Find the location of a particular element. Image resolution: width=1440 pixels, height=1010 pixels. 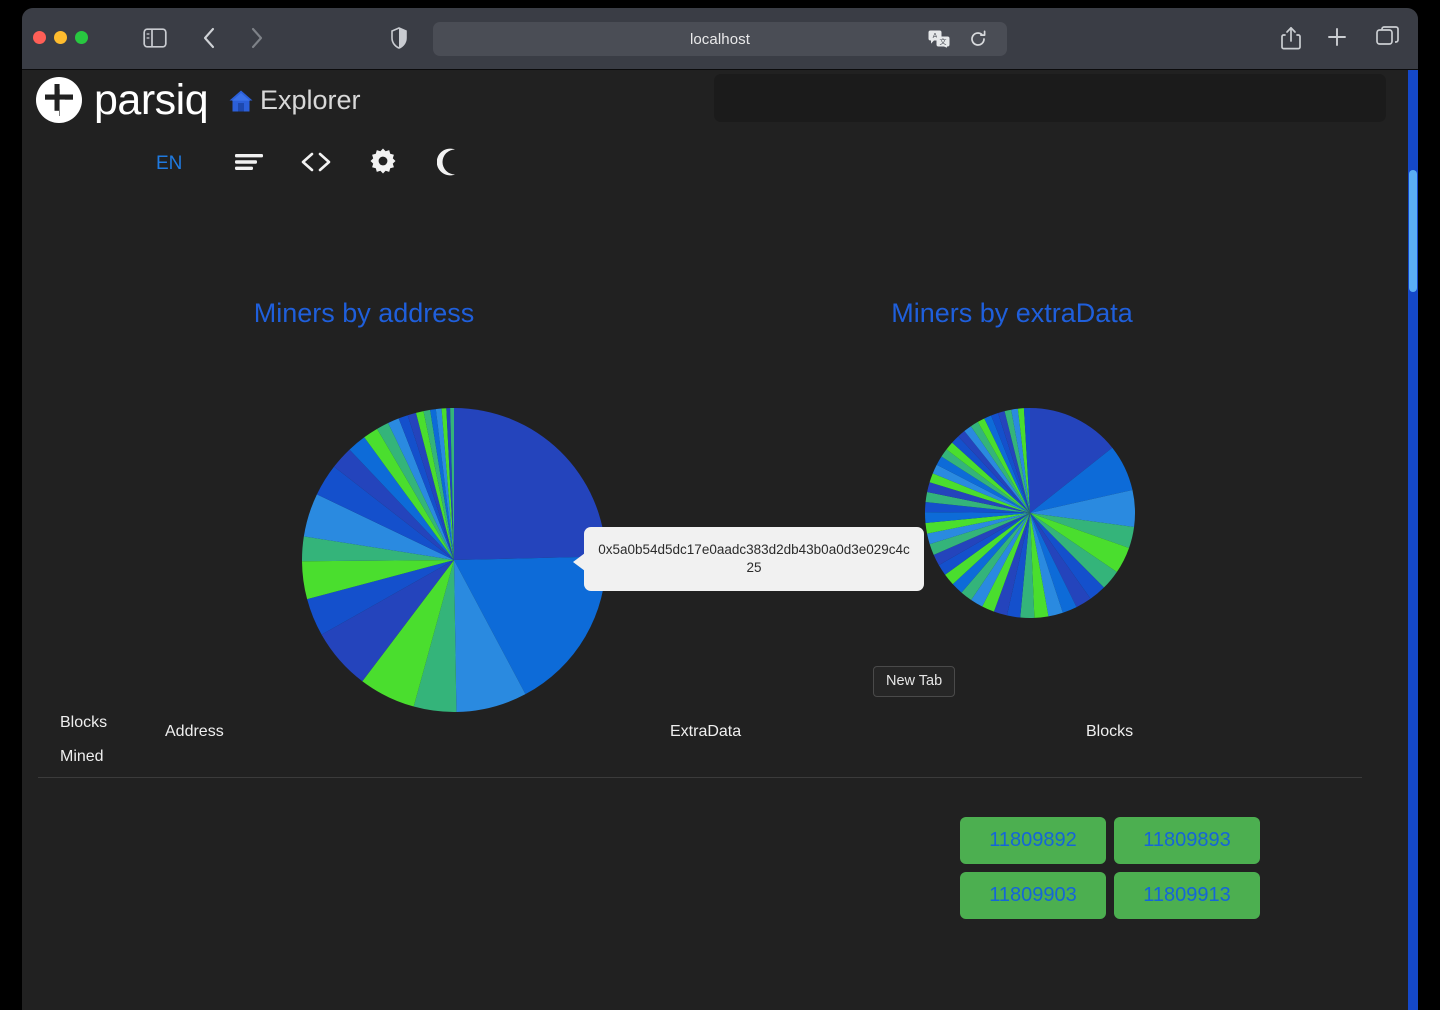

minimize-window-button is located at coordinates (60, 37).